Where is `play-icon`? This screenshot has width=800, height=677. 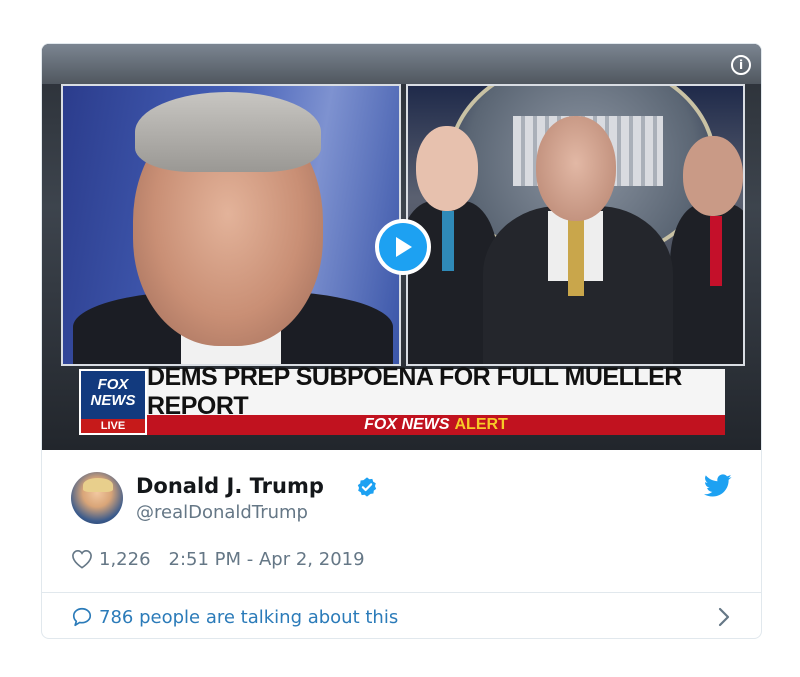
play-icon is located at coordinates (404, 247).